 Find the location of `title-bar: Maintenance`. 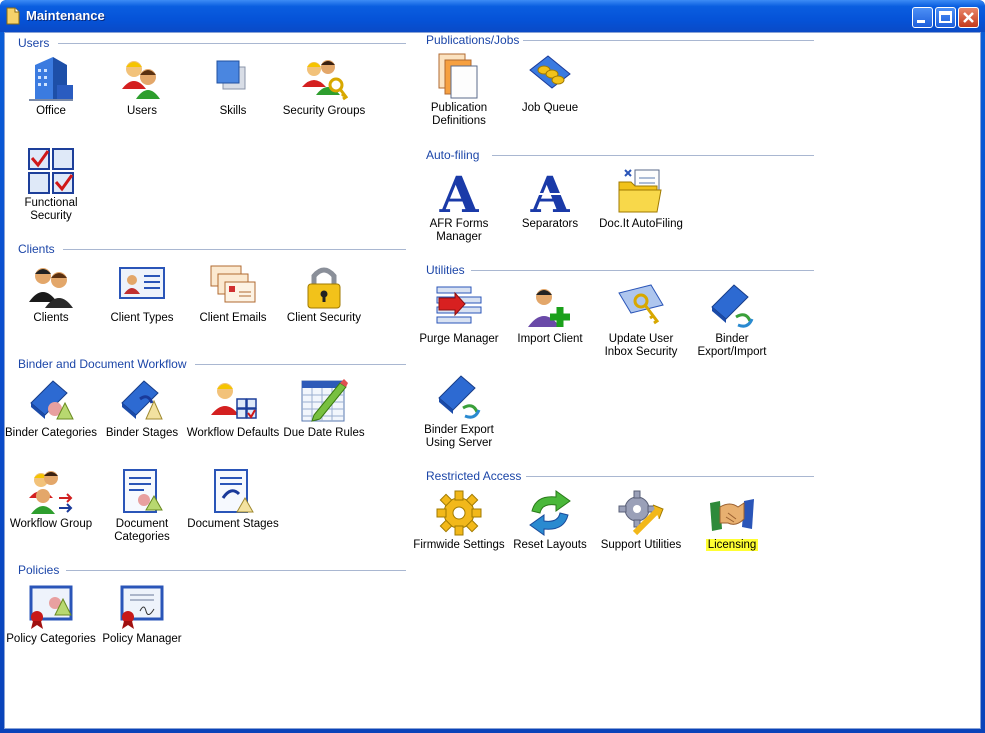

title-bar: Maintenance is located at coordinates (492, 16).